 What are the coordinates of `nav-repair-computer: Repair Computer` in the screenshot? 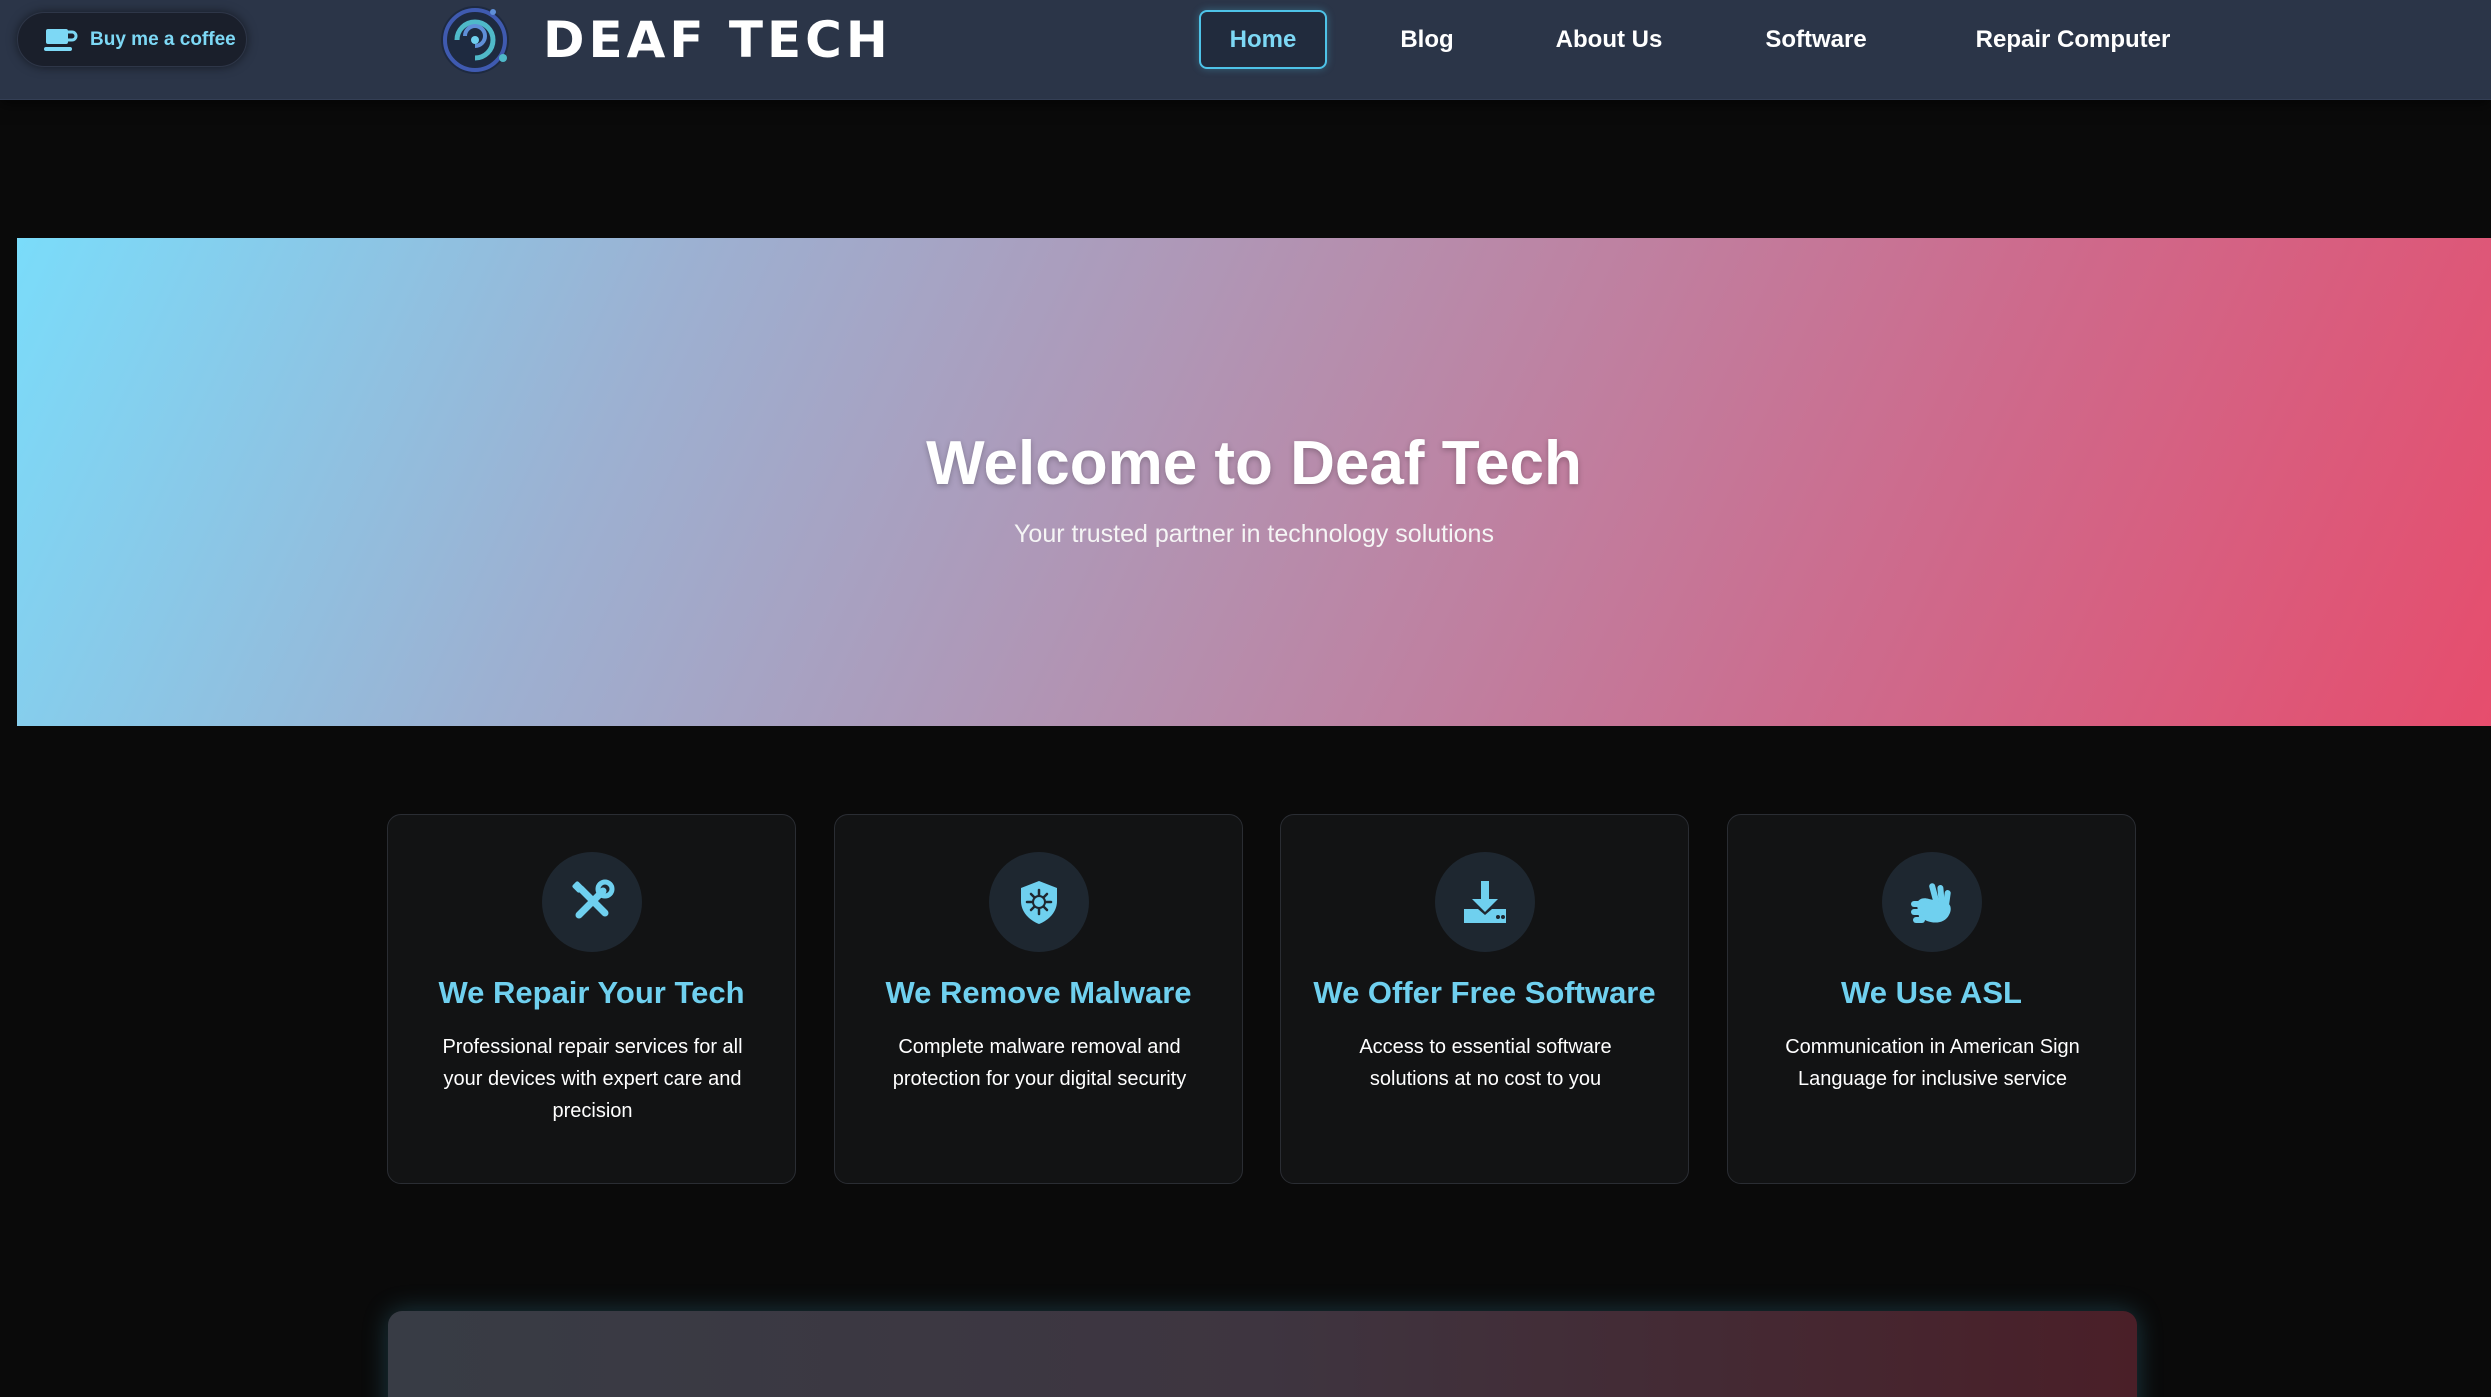 It's located at (2073, 39).